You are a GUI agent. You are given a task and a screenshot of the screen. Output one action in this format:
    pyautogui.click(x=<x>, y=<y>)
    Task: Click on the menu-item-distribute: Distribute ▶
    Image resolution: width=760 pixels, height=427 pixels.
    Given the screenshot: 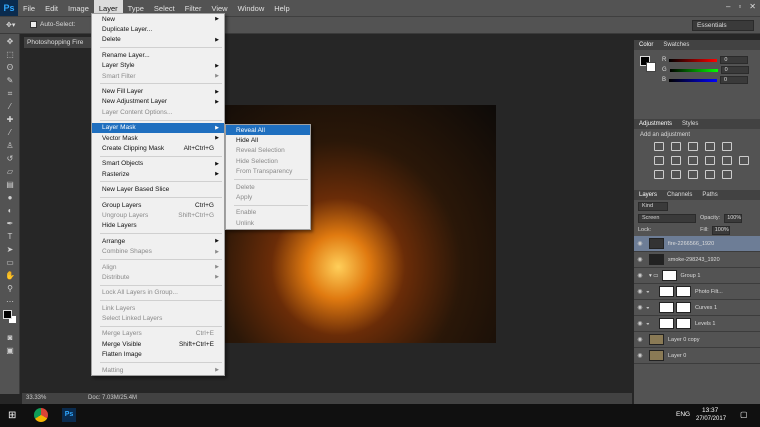 What is the action you would take?
    pyautogui.click(x=158, y=277)
    